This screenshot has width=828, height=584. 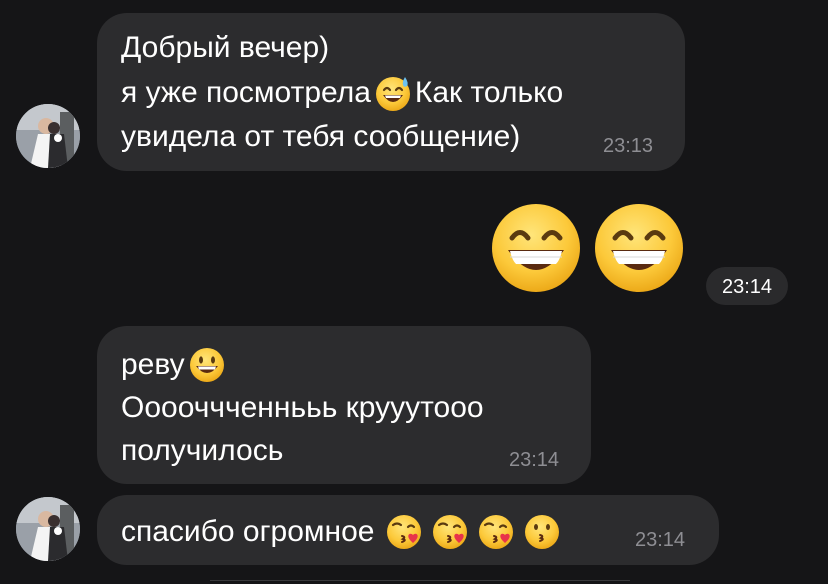 I want to click on message-3-line-2: Ооооччченнььь крууутооо, so click(x=302, y=407).